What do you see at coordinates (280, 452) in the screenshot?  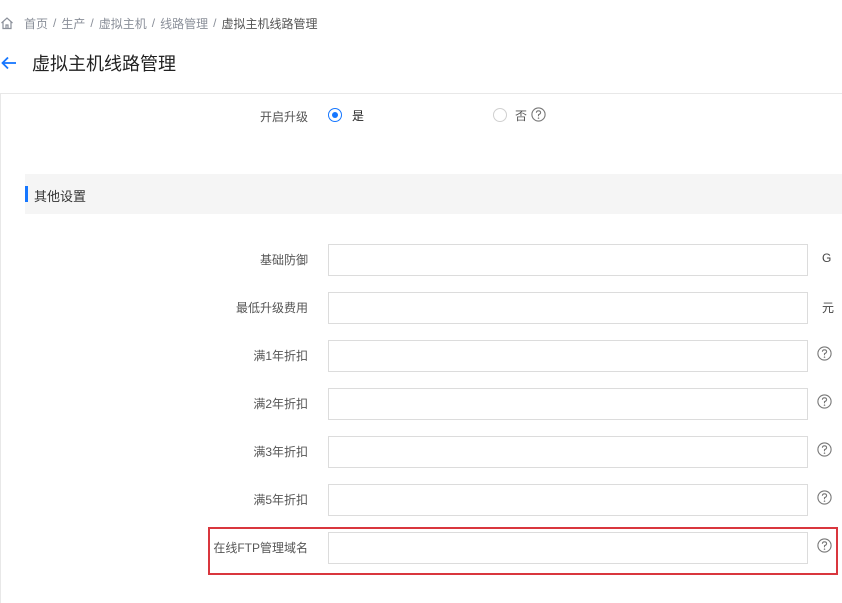 I see `field-label-3yr-discount: 满3年折扣` at bounding box center [280, 452].